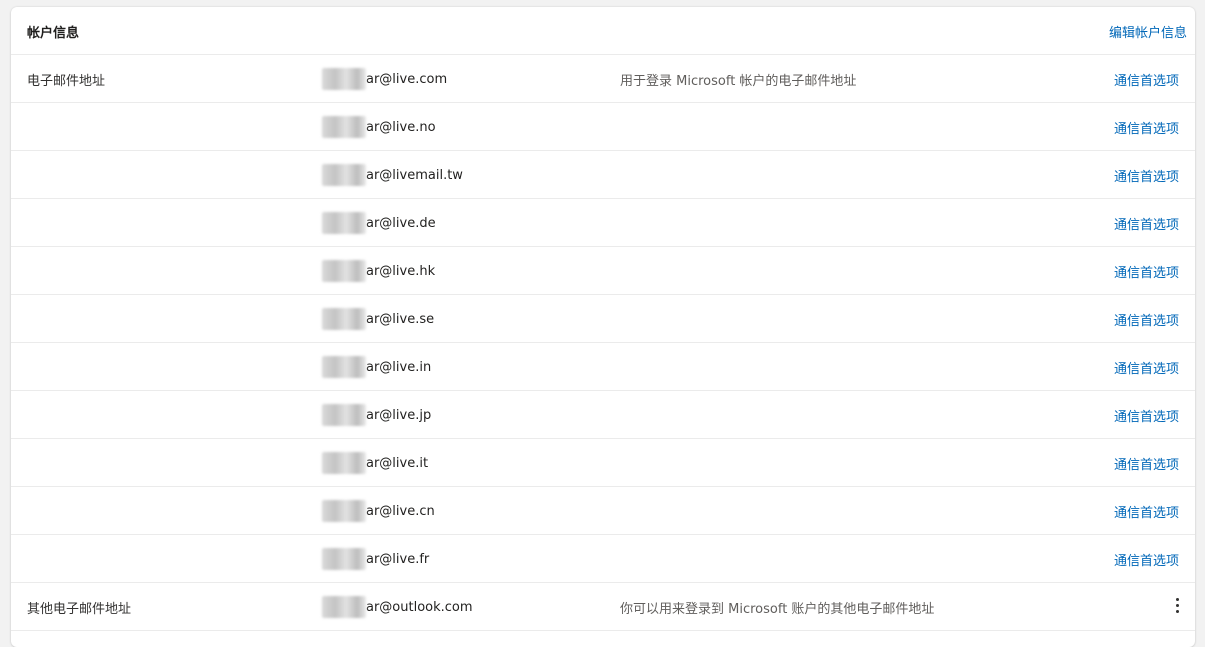  I want to click on email-address: ar@live.hk, so click(401, 271).